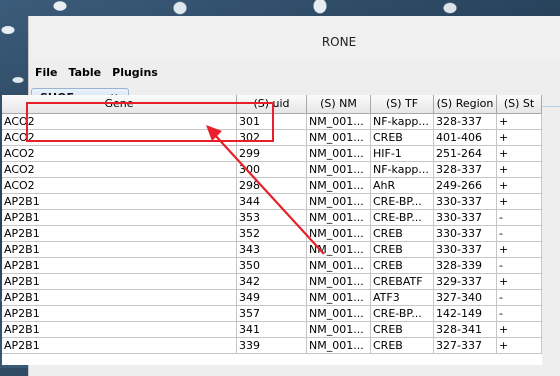 This screenshot has height=376, width=560. What do you see at coordinates (265, 190) in the screenshot?
I see `annotation-arrow` at bounding box center [265, 190].